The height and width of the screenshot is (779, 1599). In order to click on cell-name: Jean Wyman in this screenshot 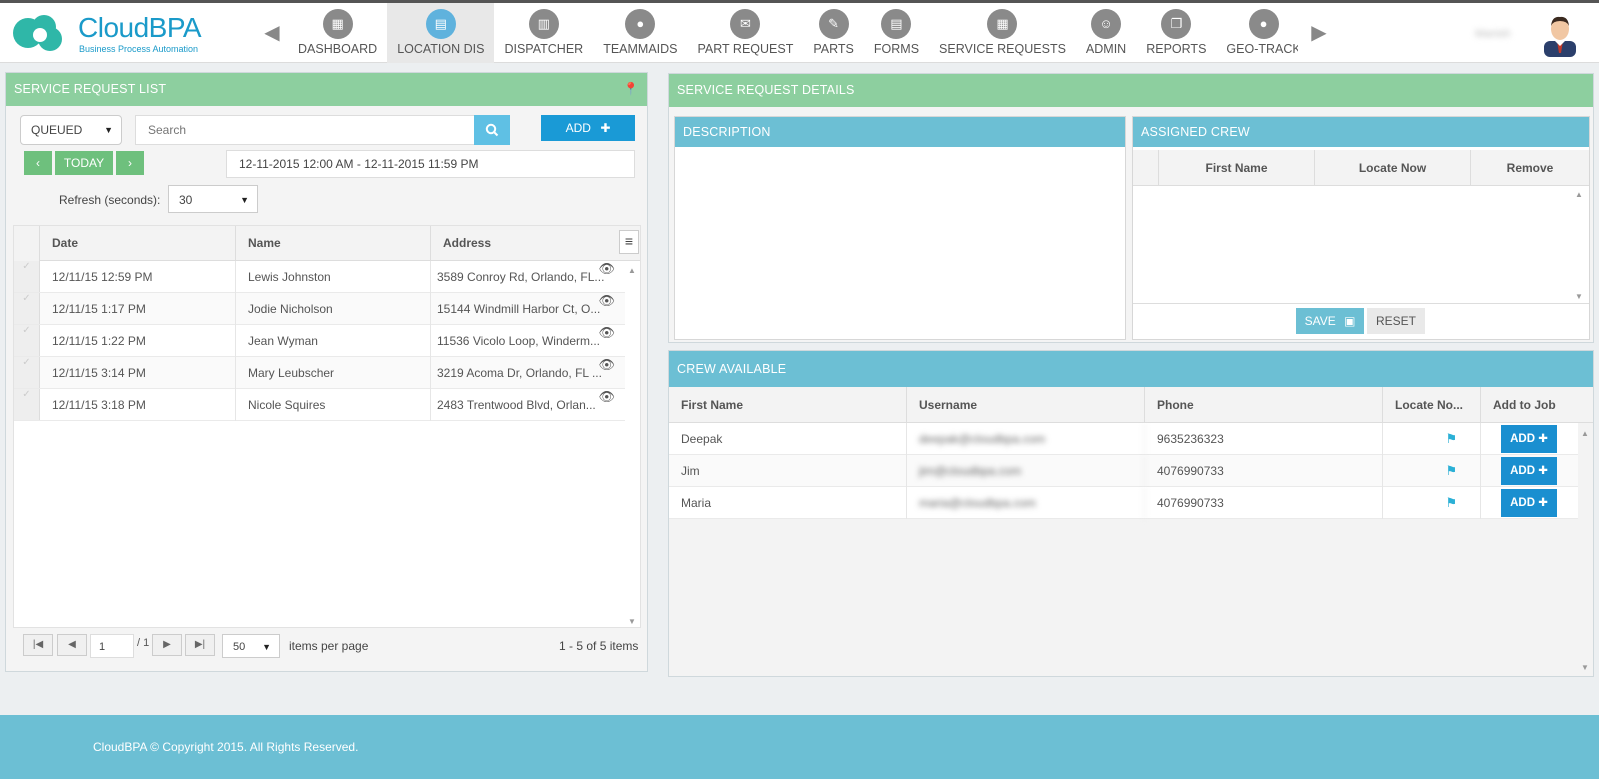, I will do `click(333, 341)`.